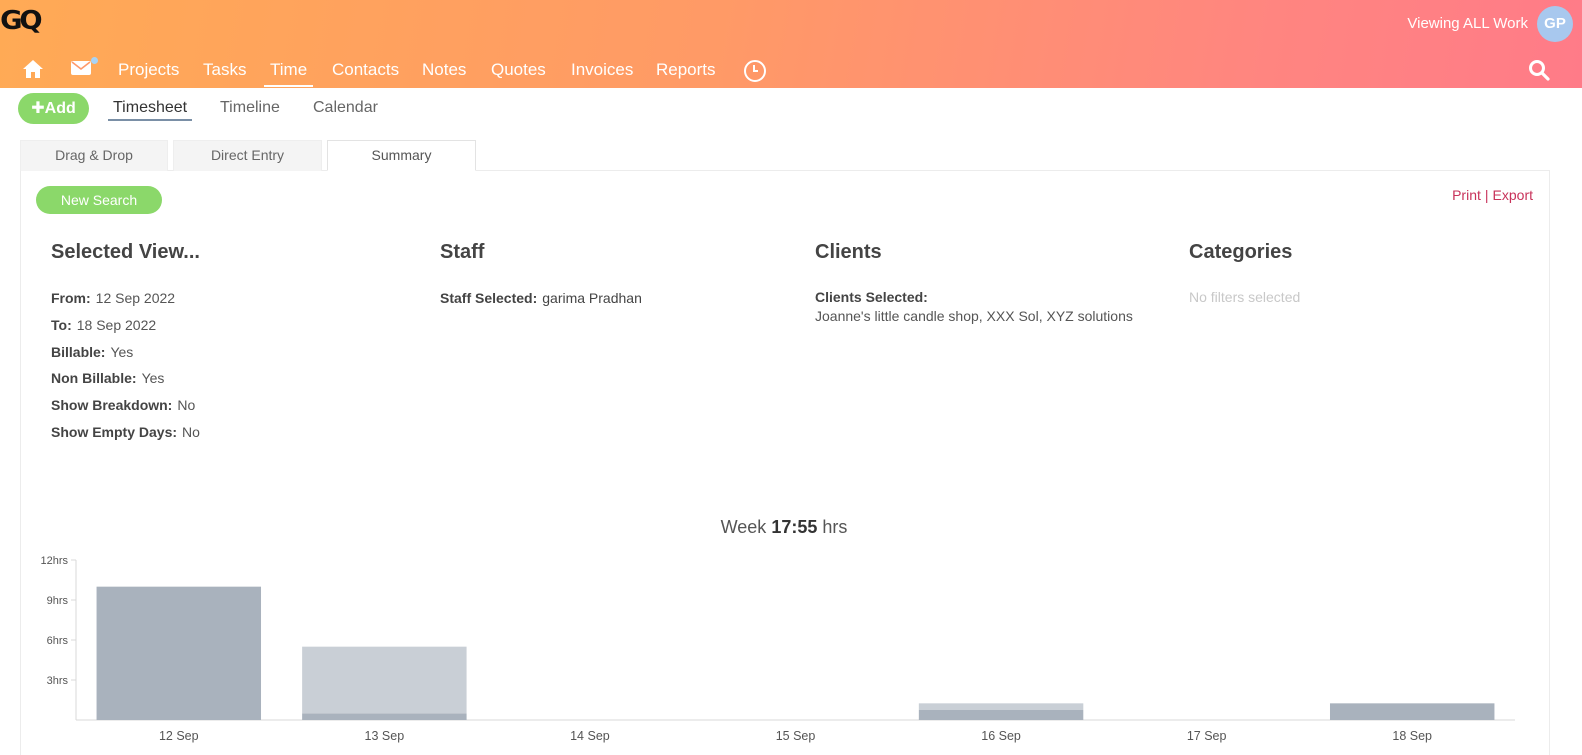 This screenshot has width=1582, height=755. I want to click on filter-label: Billable:, so click(78, 351).